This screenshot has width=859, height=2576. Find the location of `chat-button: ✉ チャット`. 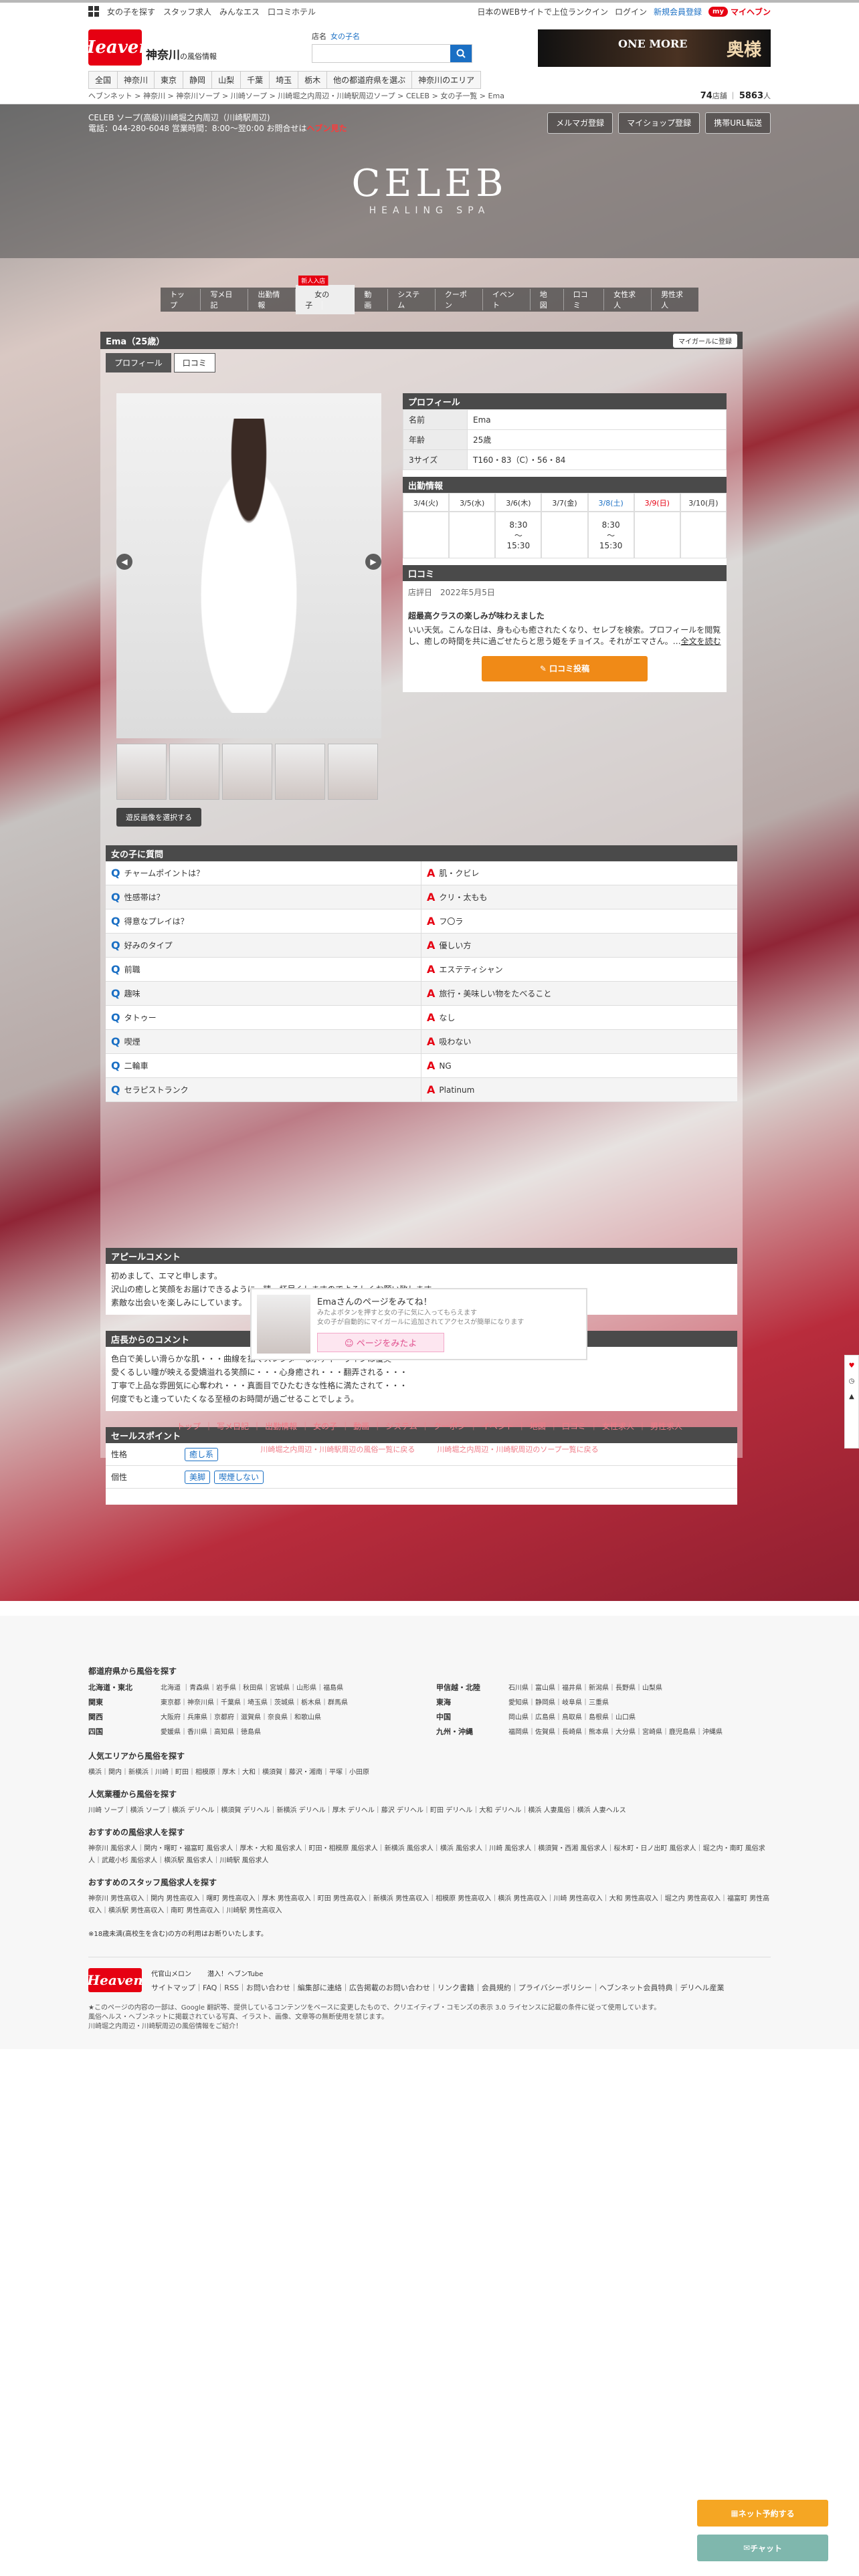

chat-button: ✉ チャット is located at coordinates (762, 2548).